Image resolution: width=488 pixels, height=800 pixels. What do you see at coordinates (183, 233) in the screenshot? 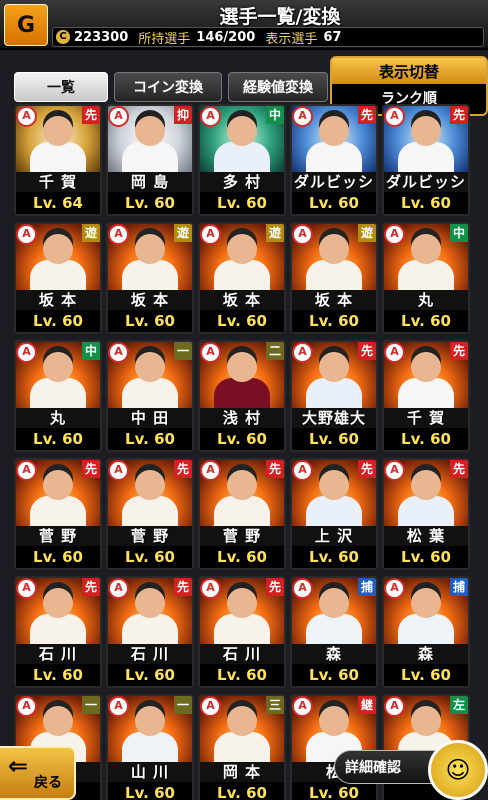
I see `position-badge: 遊` at bounding box center [183, 233].